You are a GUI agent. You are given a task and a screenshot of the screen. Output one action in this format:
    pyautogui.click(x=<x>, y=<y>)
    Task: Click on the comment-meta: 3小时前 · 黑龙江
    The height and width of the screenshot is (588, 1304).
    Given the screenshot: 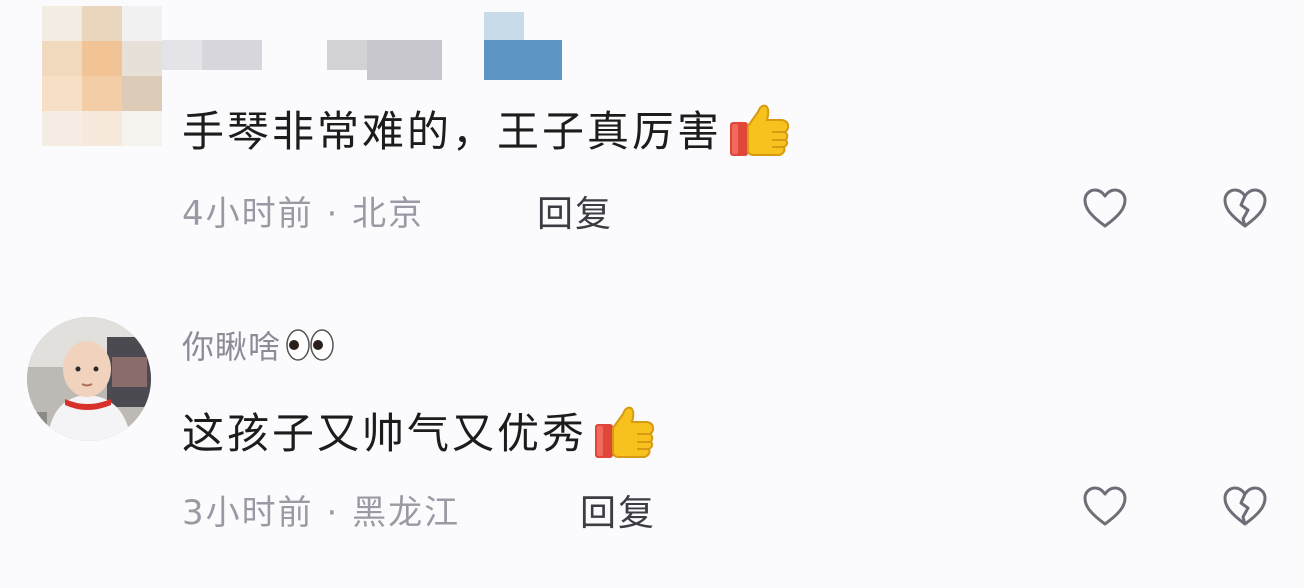 What is the action you would take?
    pyautogui.click(x=321, y=513)
    